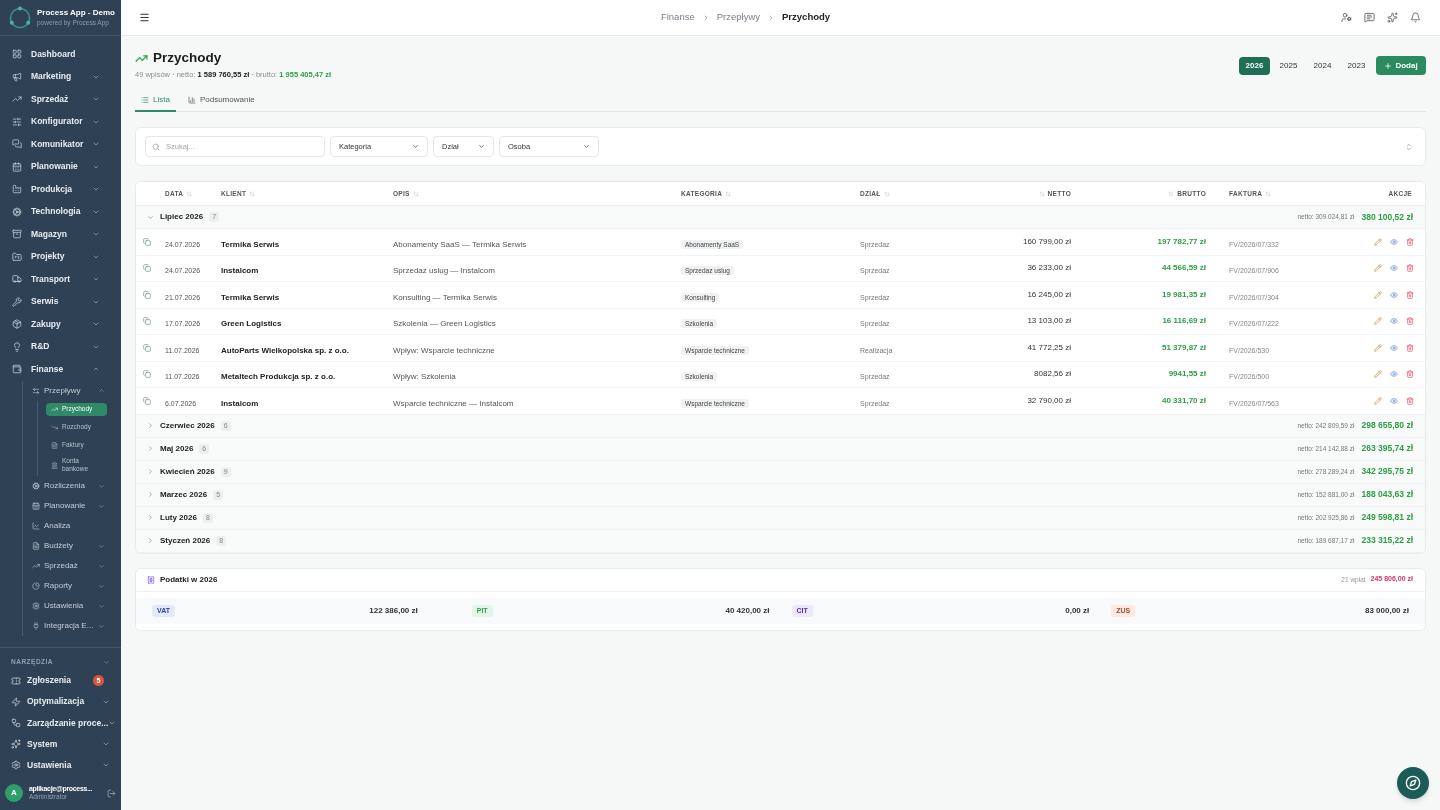 Image resolution: width=1440 pixels, height=810 pixels. Describe the element at coordinates (60, 279) in the screenshot. I see `sidebar-item: Transport` at that location.